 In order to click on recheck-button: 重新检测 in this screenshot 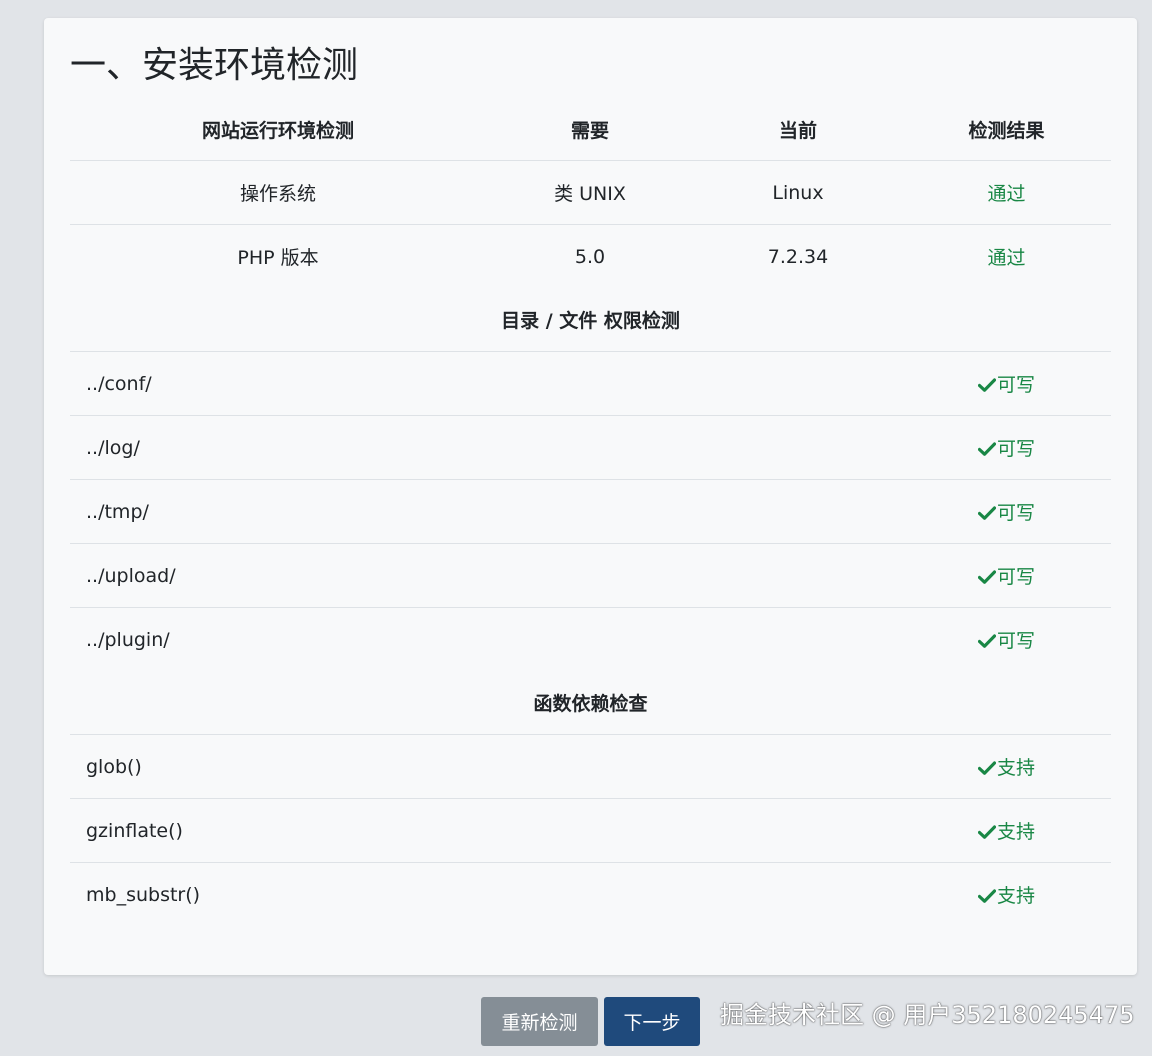, I will do `click(539, 1021)`.